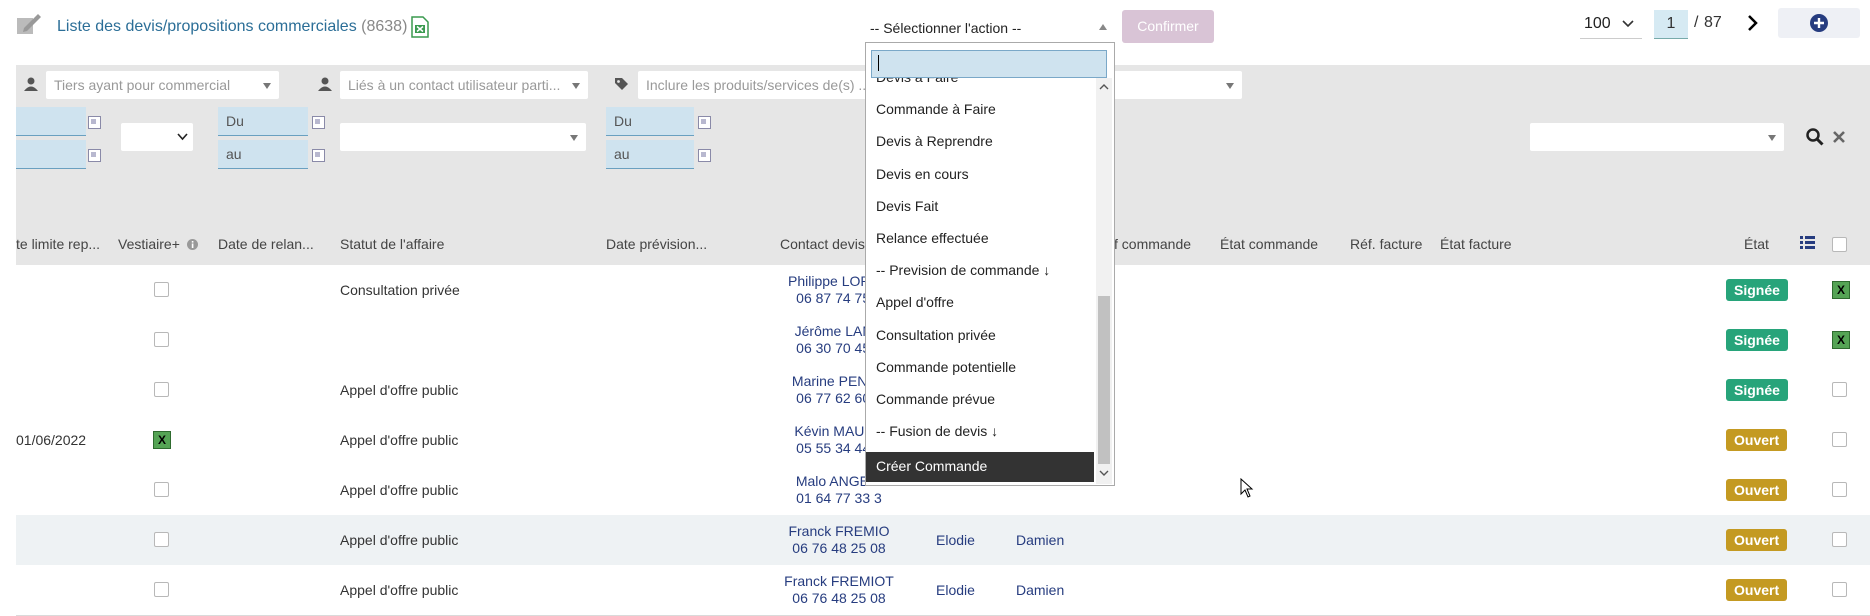 Image resolution: width=1870 pixels, height=616 pixels. Describe the element at coordinates (1103, 27) in the screenshot. I see `chevron-up-icon` at that location.